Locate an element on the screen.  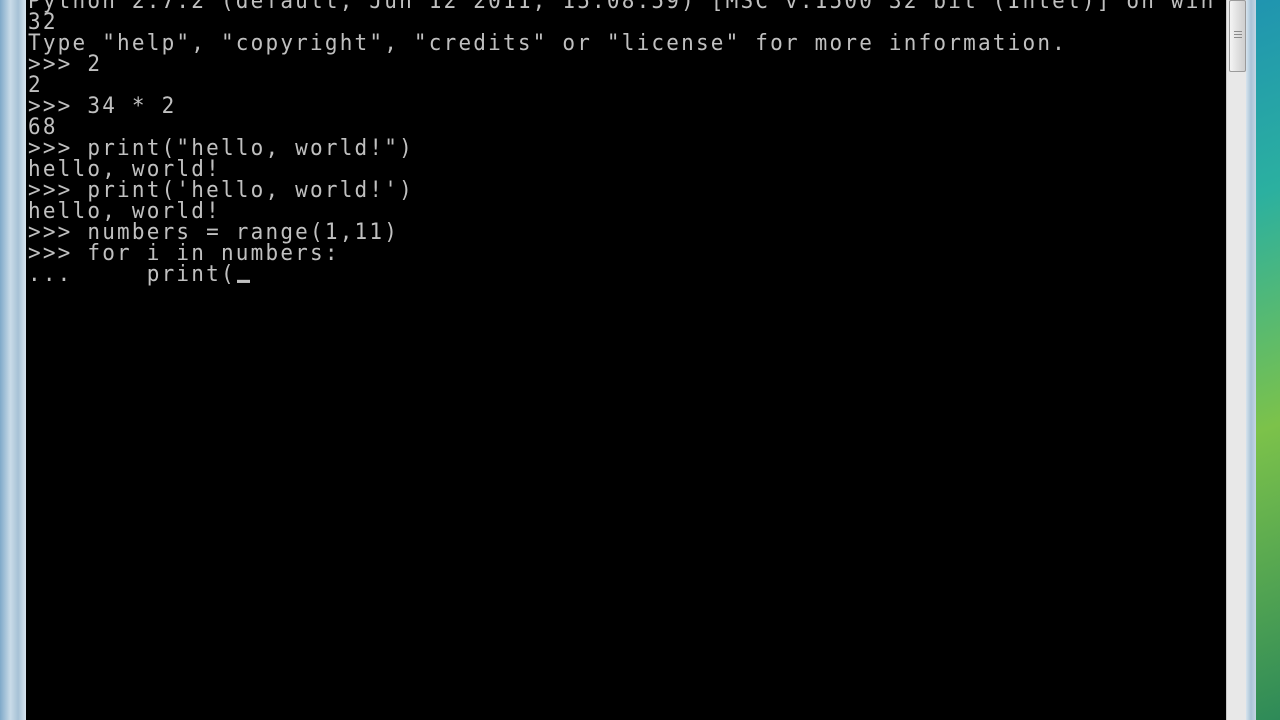
console-current-input-line: ... print( is located at coordinates (621, 273).